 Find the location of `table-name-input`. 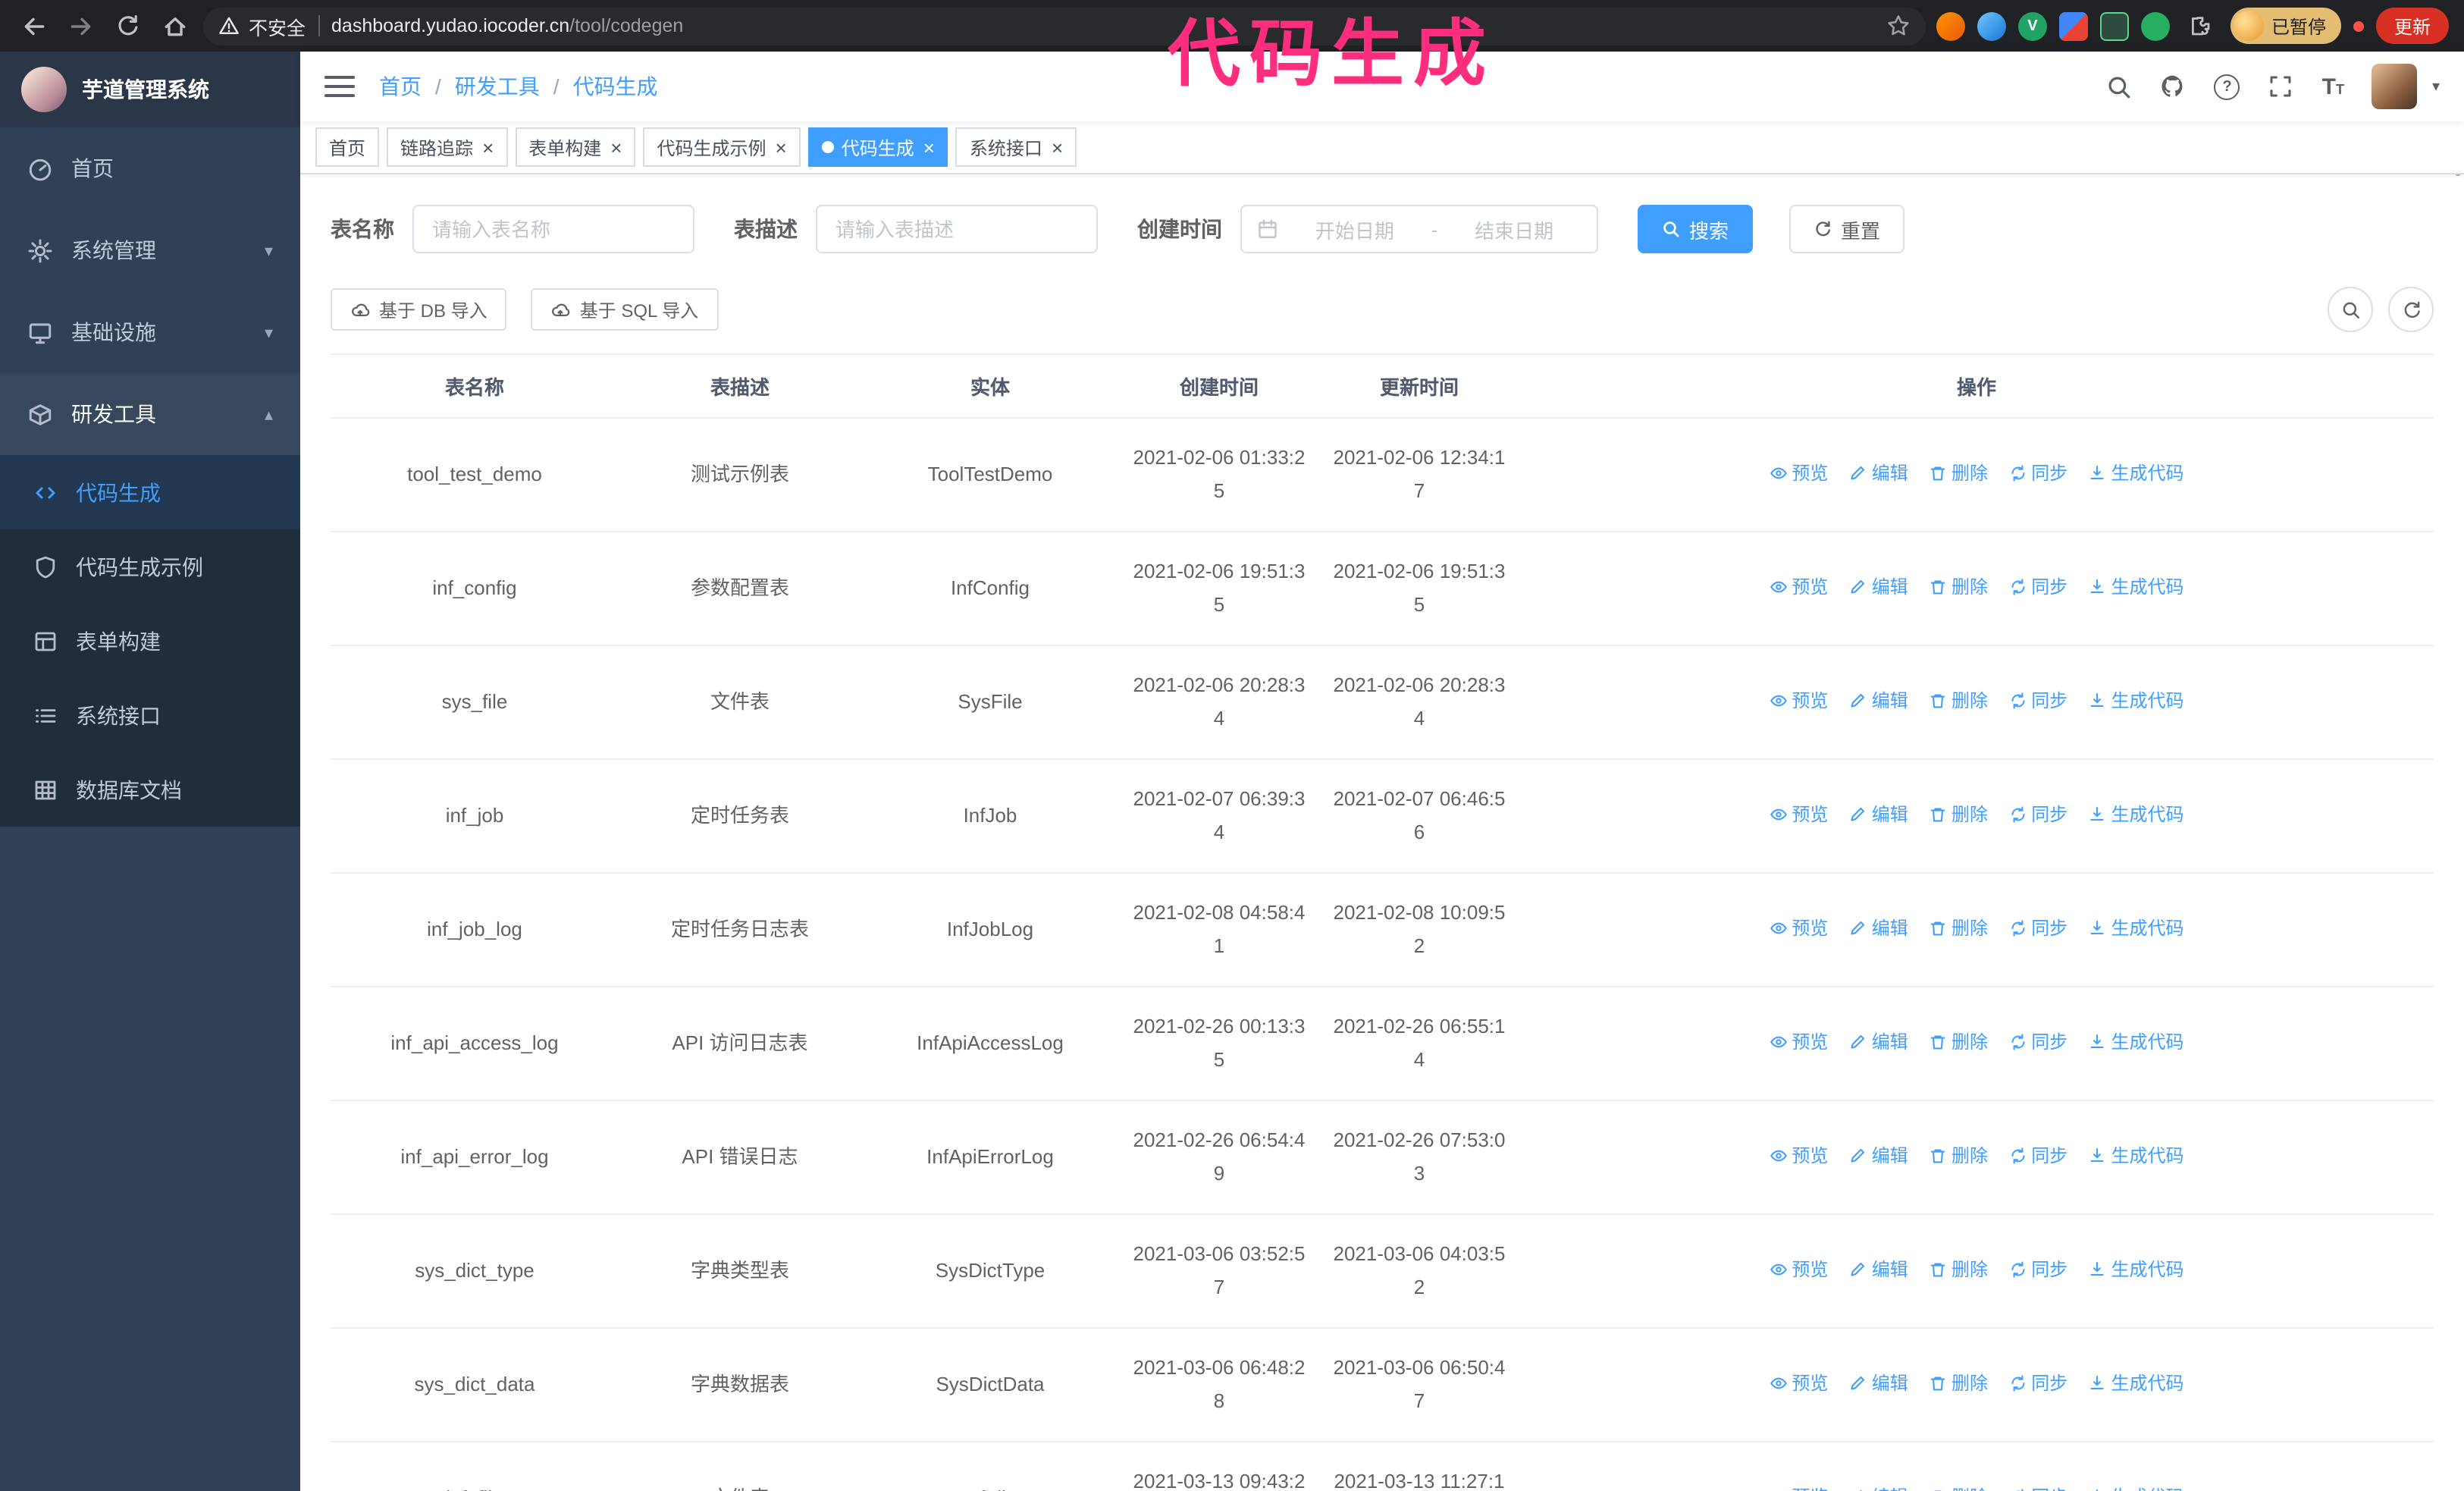

table-name-input is located at coordinates (553, 229).